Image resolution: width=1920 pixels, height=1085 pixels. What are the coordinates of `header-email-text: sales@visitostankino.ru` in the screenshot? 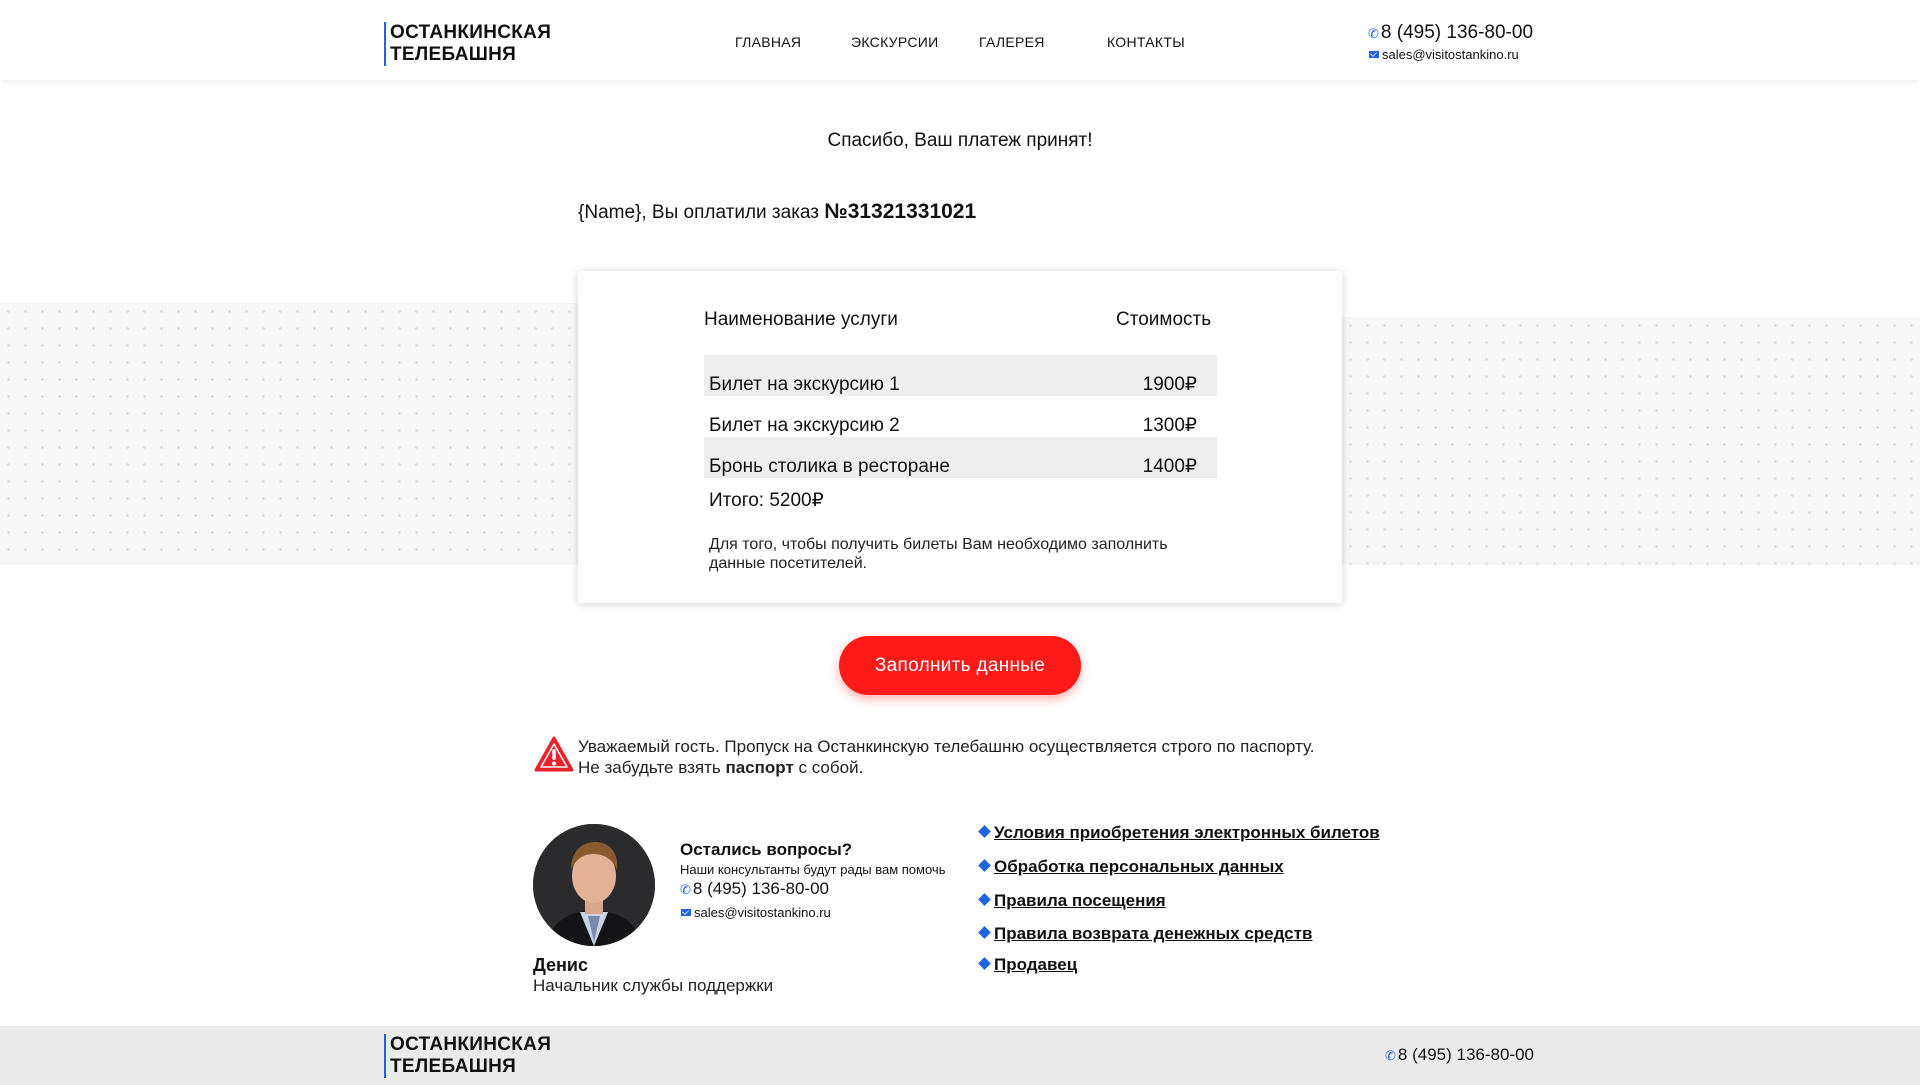 It's located at (1450, 54).